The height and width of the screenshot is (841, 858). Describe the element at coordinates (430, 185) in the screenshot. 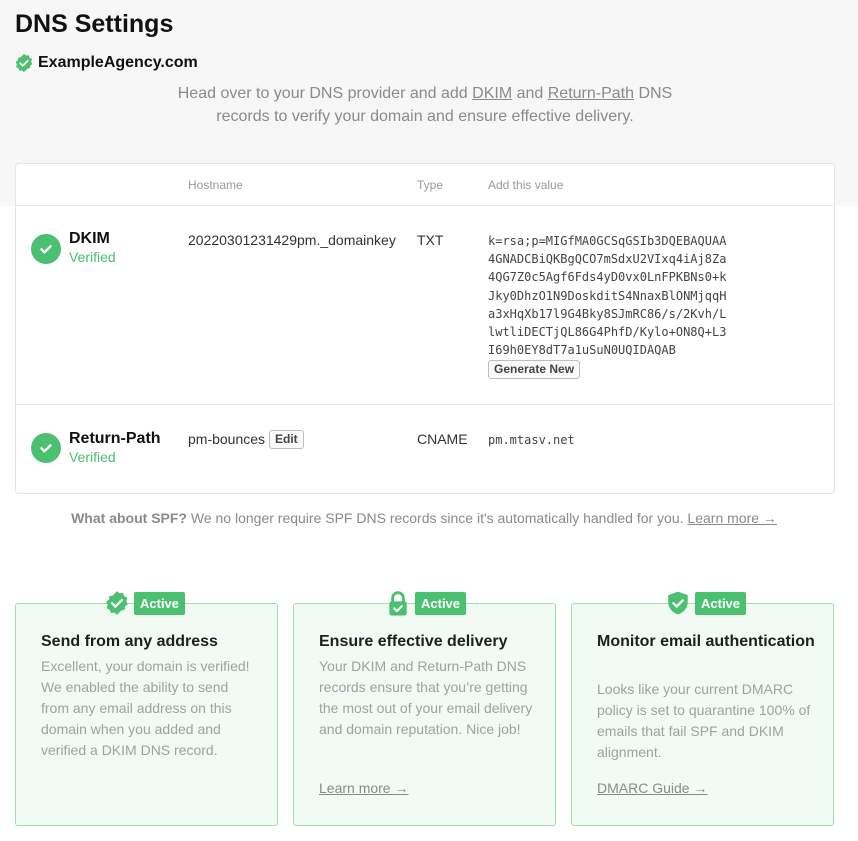

I see `type-header: Type` at that location.